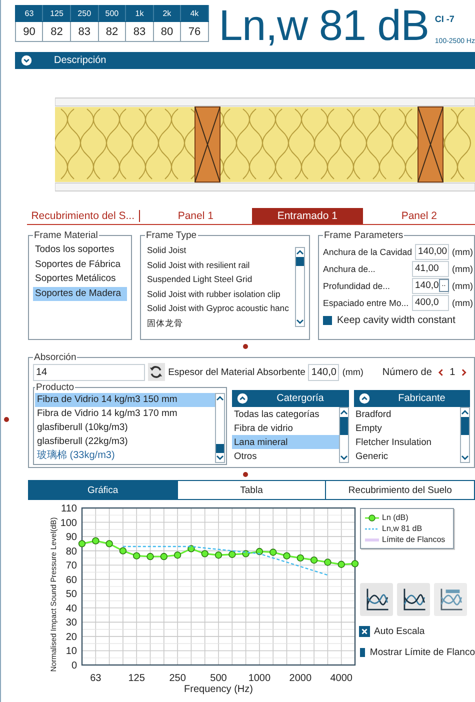  What do you see at coordinates (220, 293) in the screenshot?
I see `list-item: Solid Joist with rubber isolation clip` at bounding box center [220, 293].